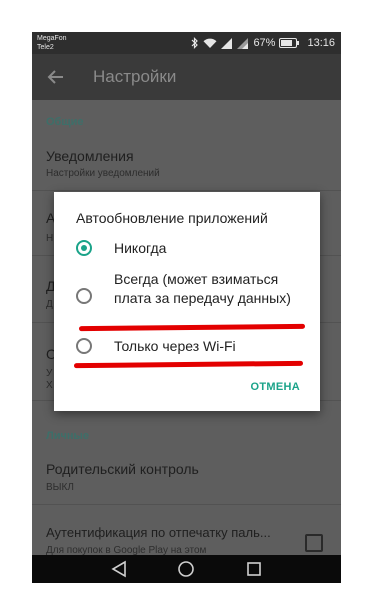 This screenshot has height=614, width=373. What do you see at coordinates (254, 571) in the screenshot?
I see `nav-recents-icon` at bounding box center [254, 571].